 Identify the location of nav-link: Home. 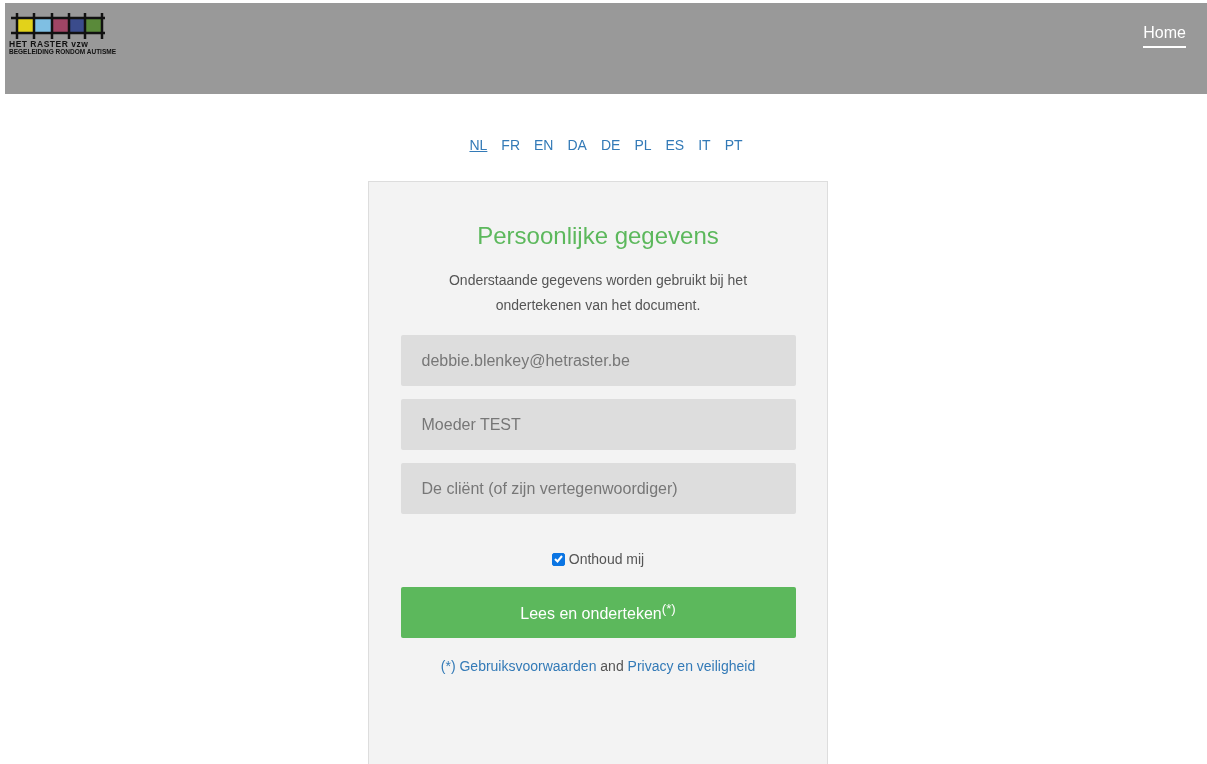
(1164, 36).